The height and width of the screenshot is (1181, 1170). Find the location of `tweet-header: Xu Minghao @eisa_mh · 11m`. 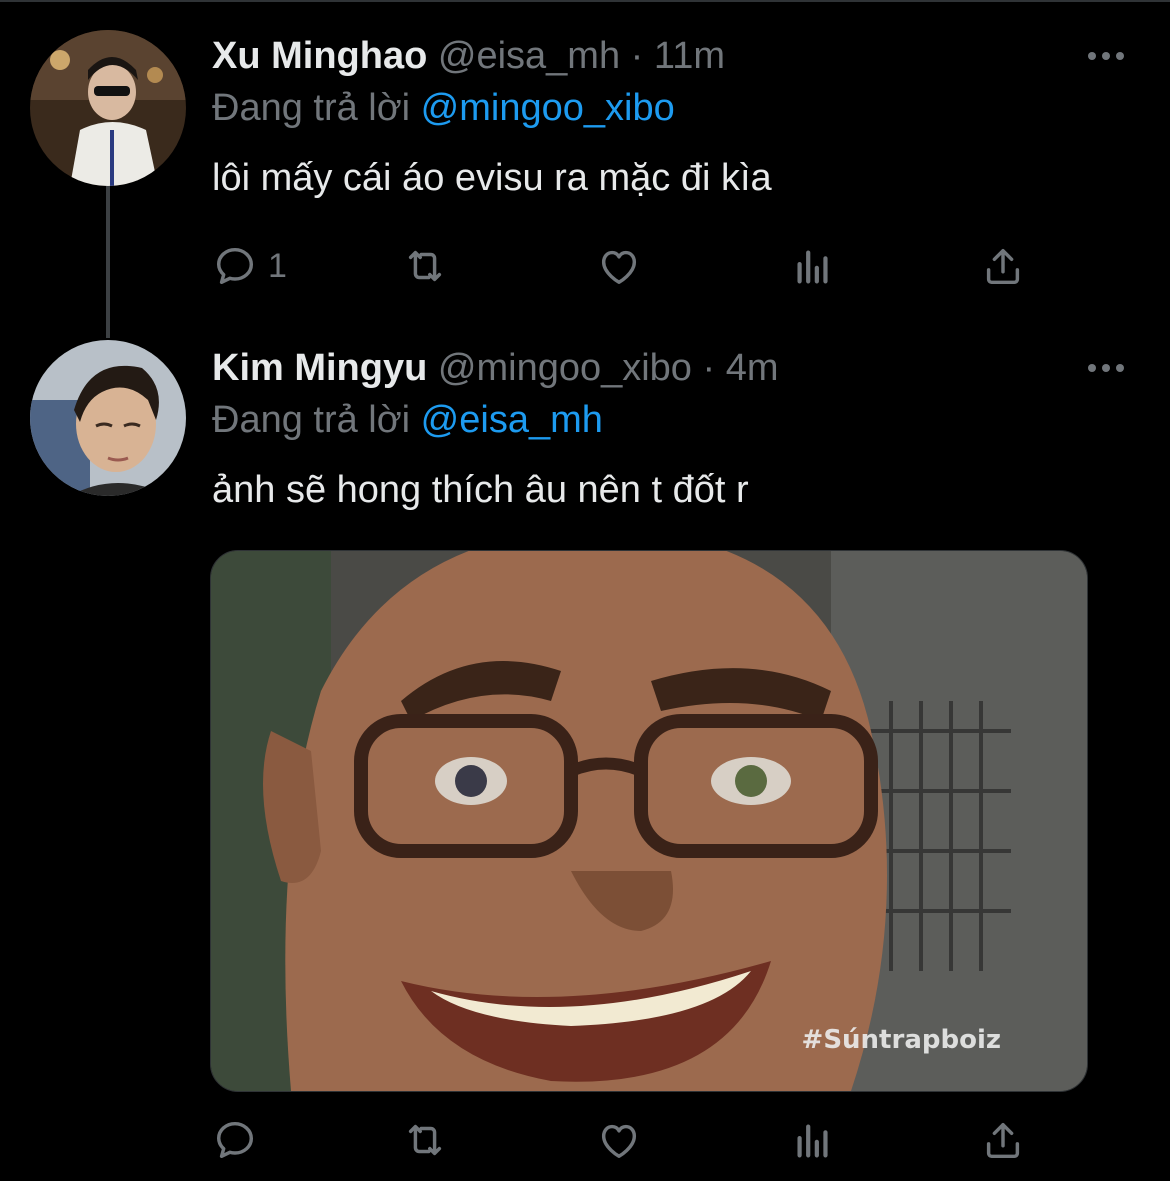

tweet-header: Xu Minghao @eisa_mh · 11m is located at coordinates (468, 56).